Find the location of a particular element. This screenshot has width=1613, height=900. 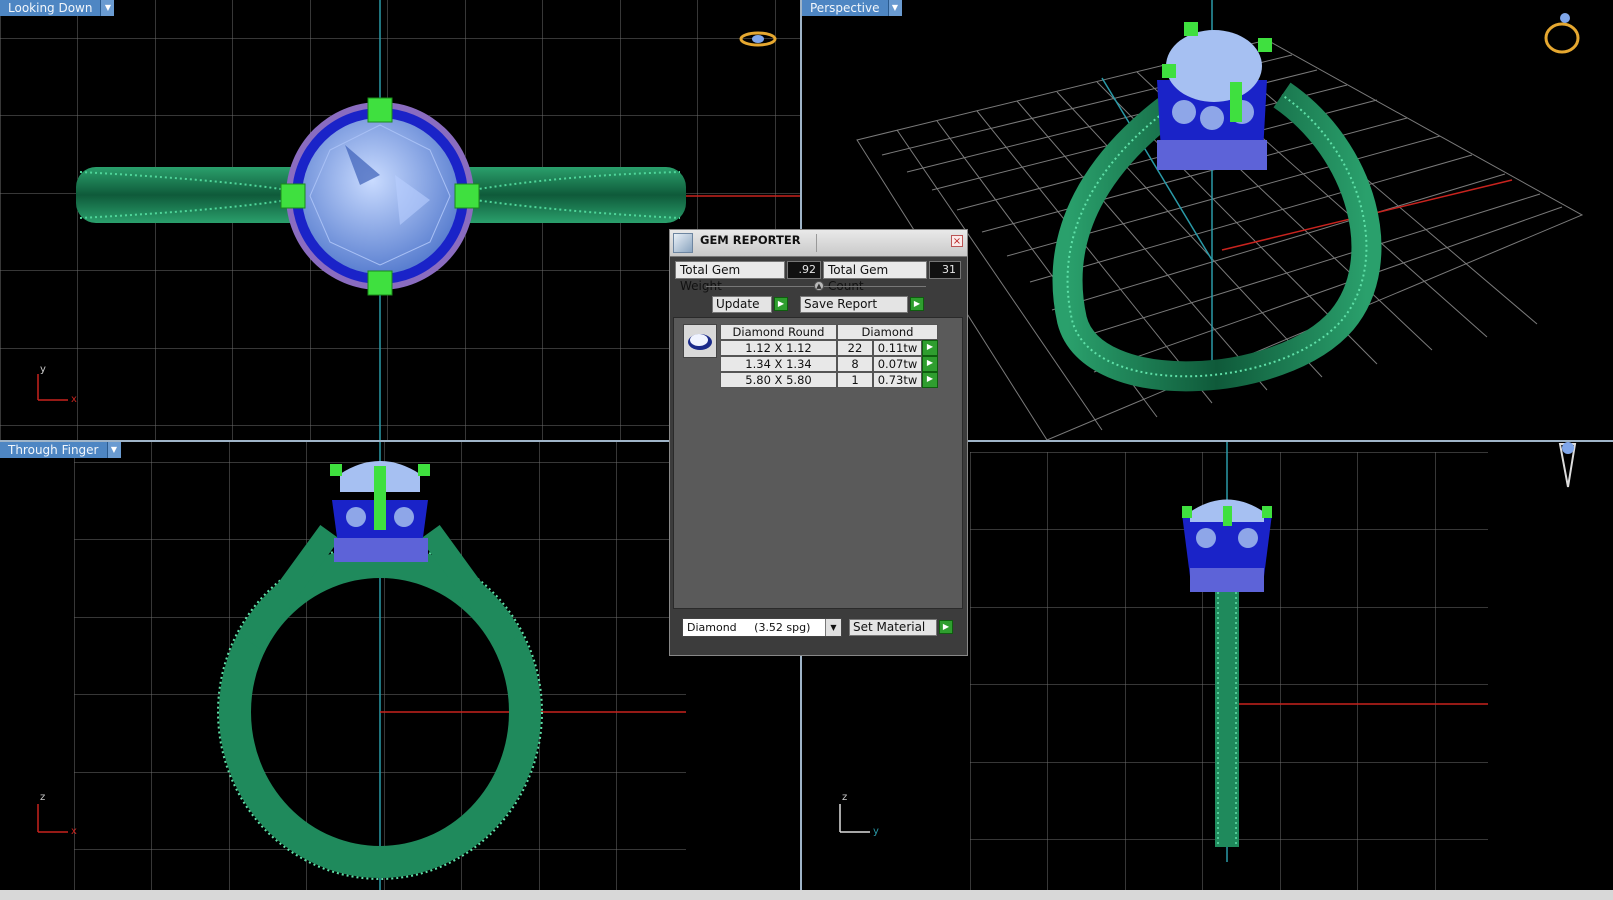

gem-size: 1.12 X 1.12 is located at coordinates (778, 348).